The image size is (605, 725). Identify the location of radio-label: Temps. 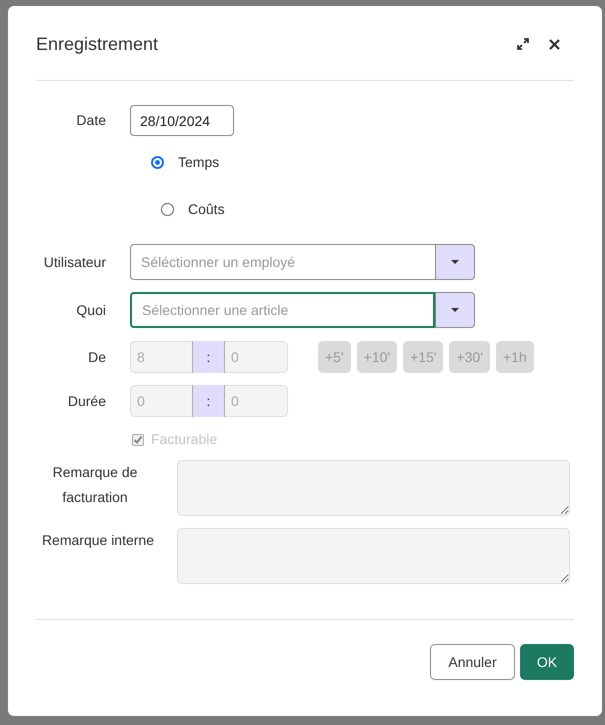
(199, 162).